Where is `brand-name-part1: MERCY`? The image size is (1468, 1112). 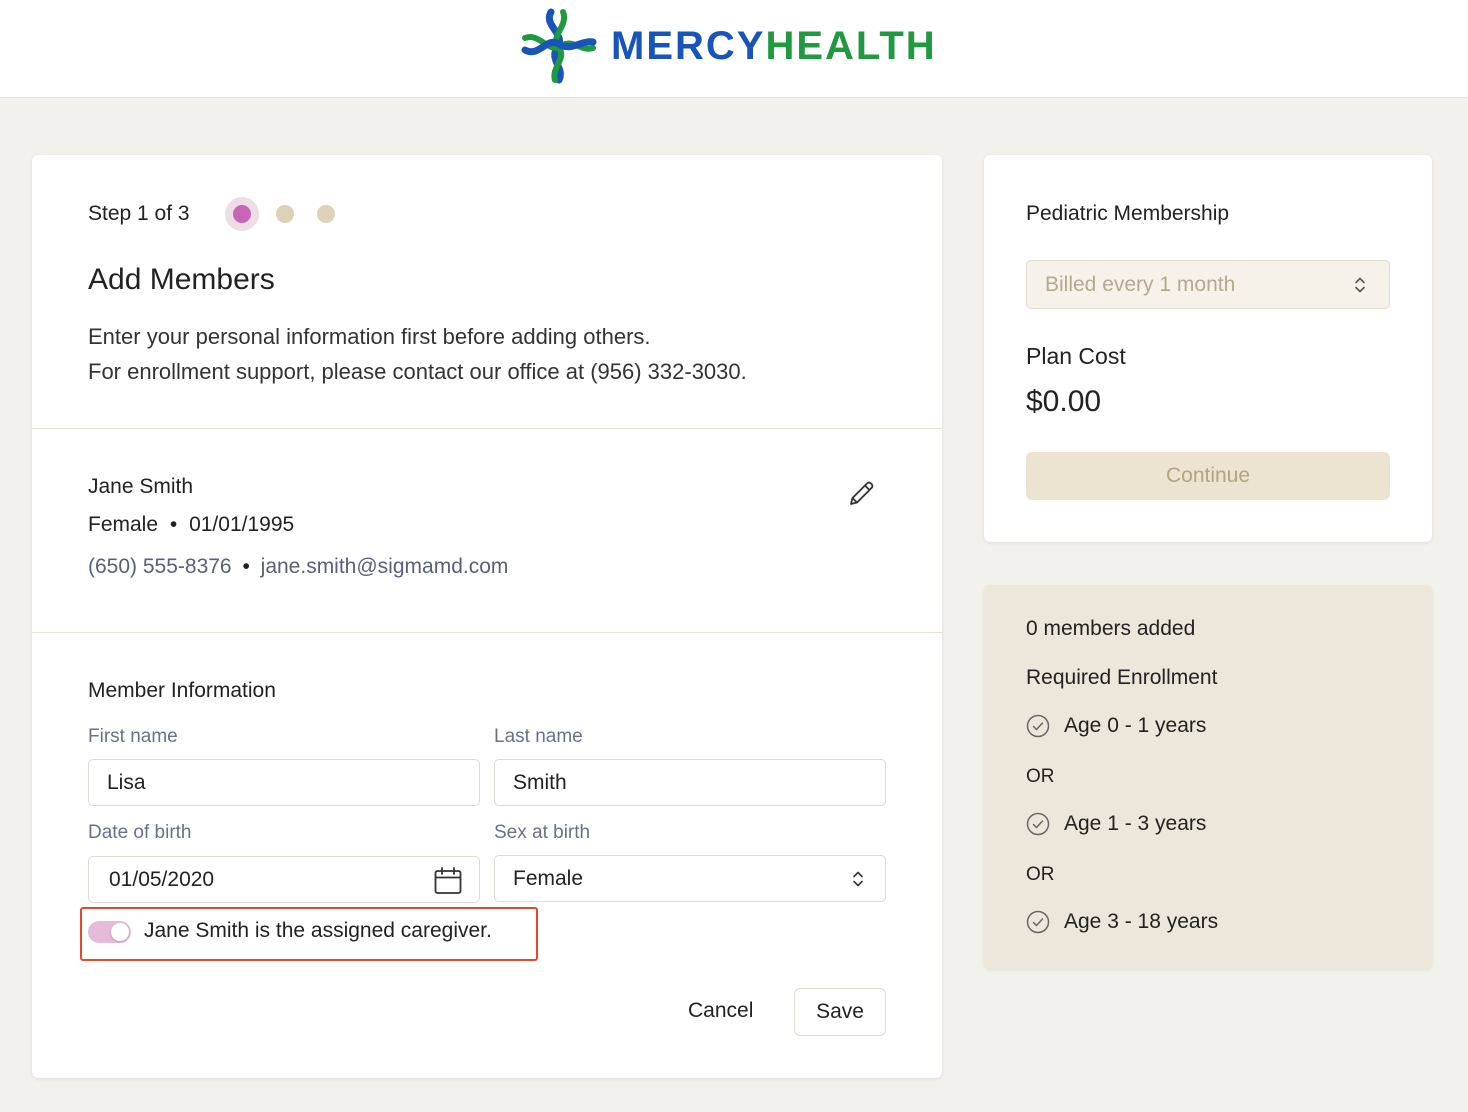 brand-name-part1: MERCY is located at coordinates (688, 46).